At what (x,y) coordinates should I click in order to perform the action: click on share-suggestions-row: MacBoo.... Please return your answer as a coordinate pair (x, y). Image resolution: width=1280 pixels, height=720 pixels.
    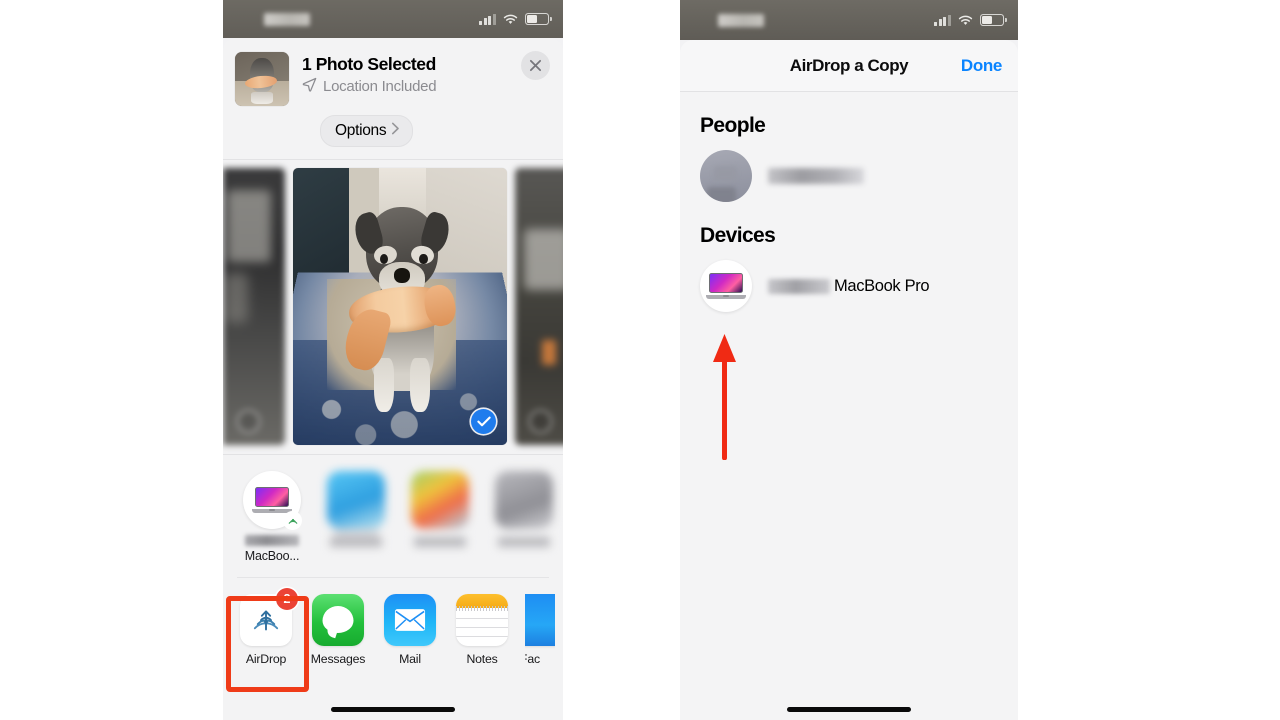
    Looking at the image, I should click on (393, 516).